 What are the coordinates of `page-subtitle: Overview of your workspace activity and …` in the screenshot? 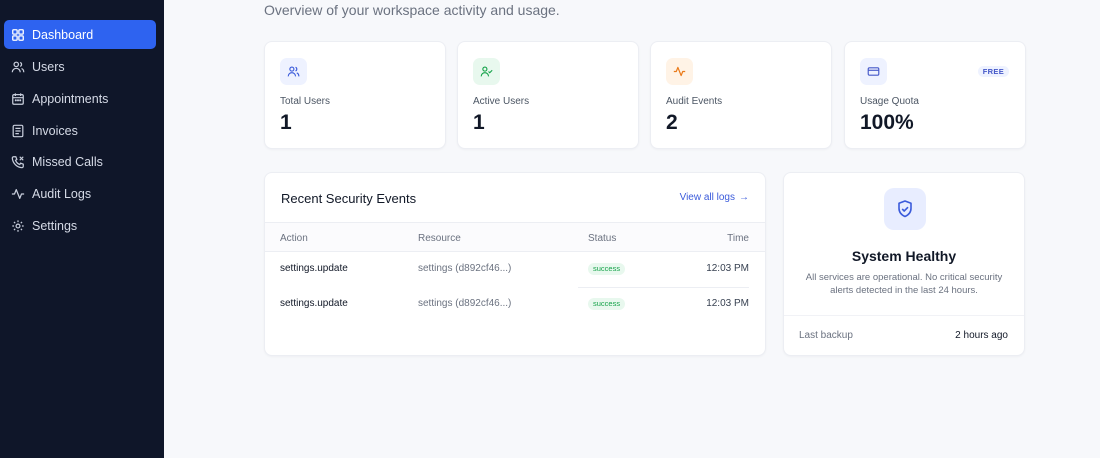 It's located at (412, 10).